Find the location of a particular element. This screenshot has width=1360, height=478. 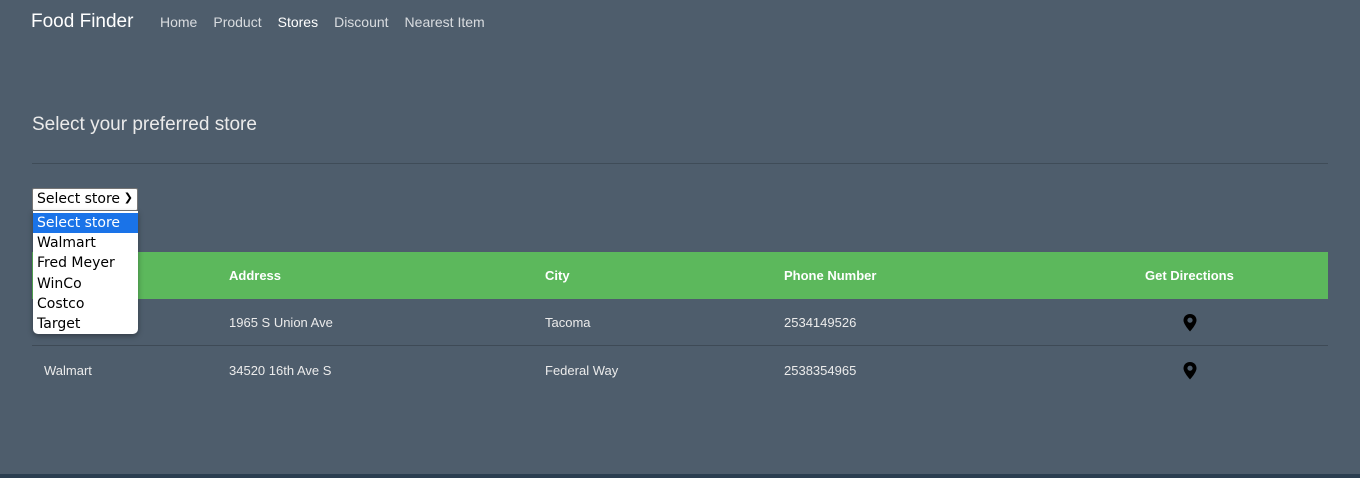

dropdown-option-fred-meyer: Fred Meyer is located at coordinates (85, 263).